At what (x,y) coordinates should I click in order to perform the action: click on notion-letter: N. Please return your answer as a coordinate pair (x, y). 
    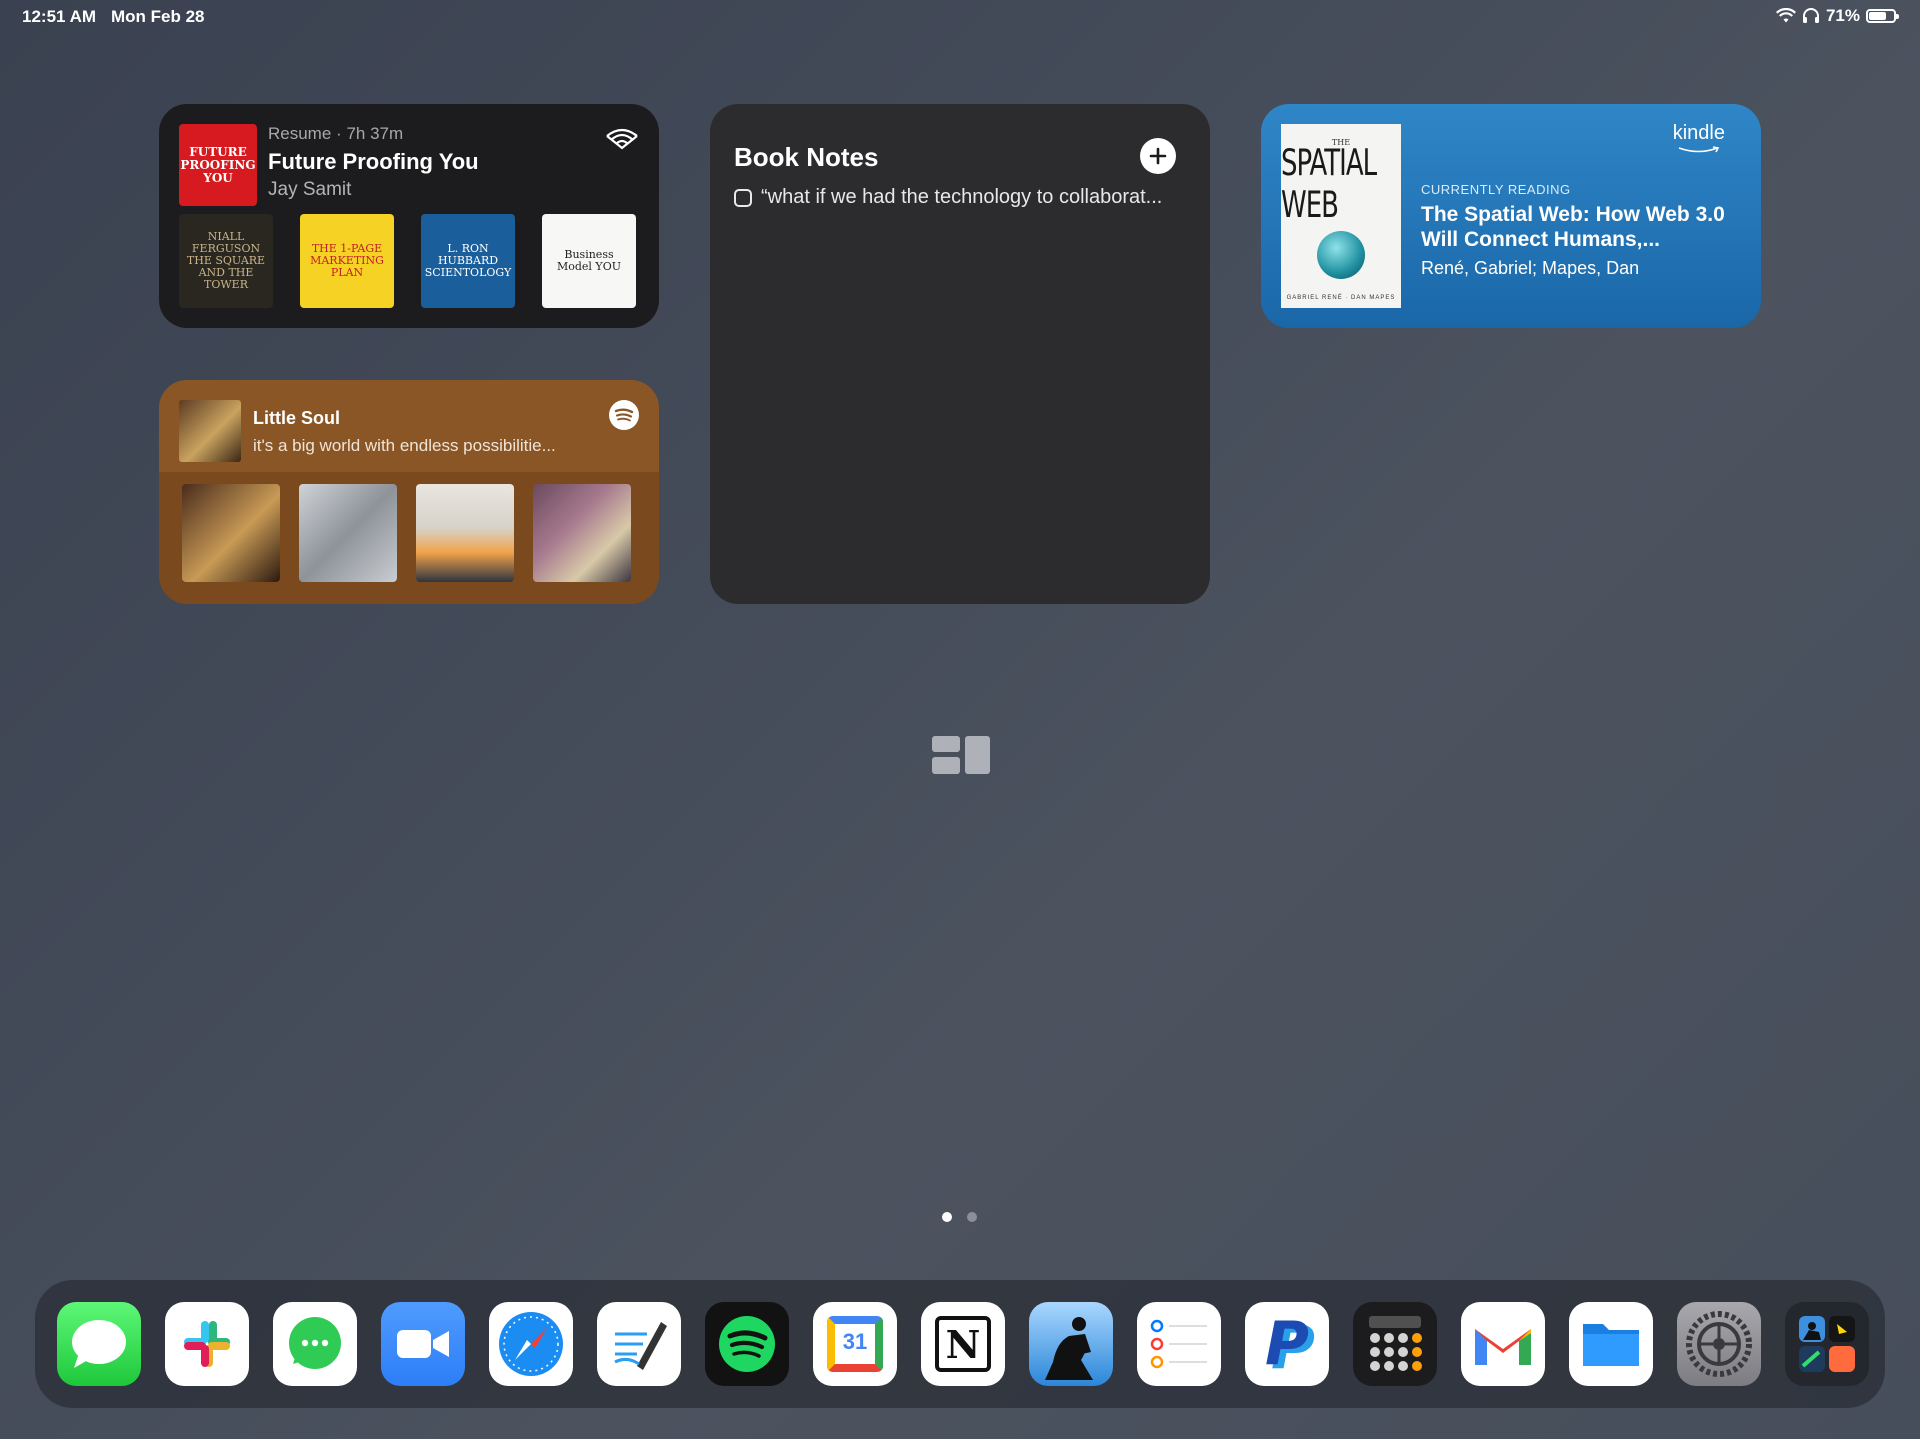
    Looking at the image, I should click on (963, 1344).